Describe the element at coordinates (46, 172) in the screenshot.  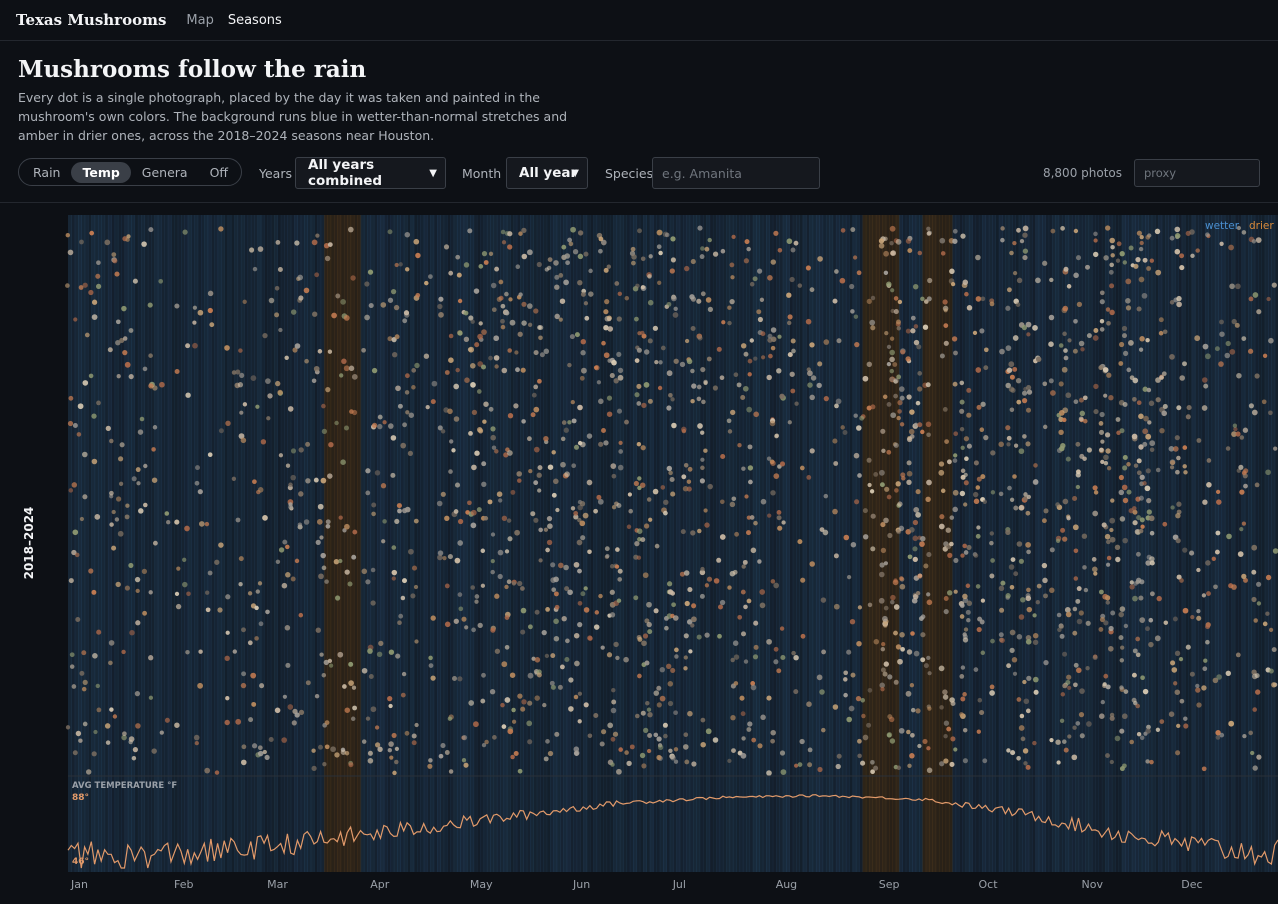
I see `mode-rain-button: Rain` at that location.